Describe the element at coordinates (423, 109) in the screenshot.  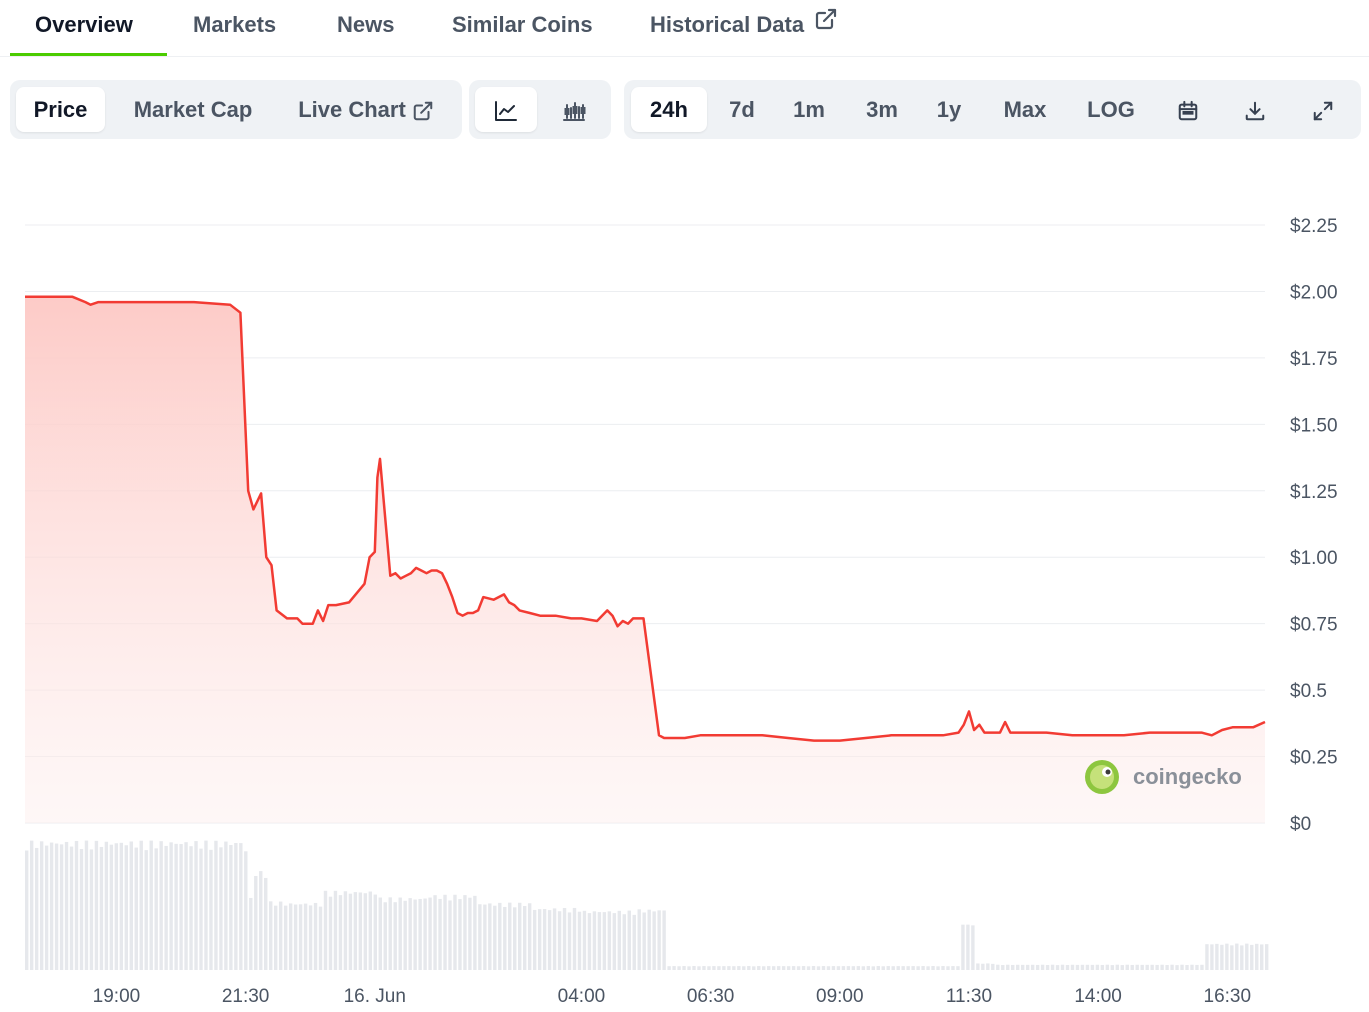
I see `external-link-icon` at that location.